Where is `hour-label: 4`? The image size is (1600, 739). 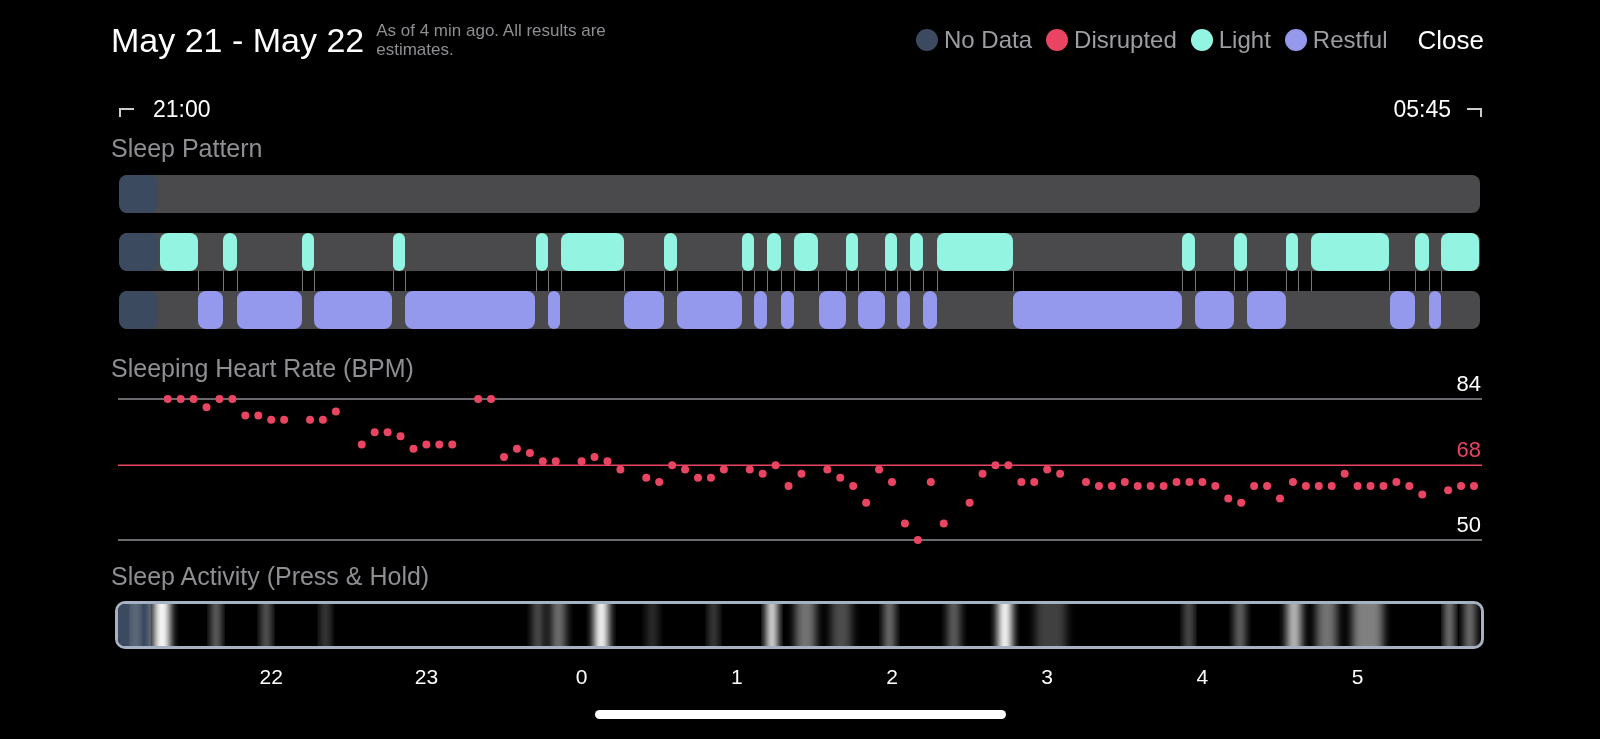
hour-label: 4 is located at coordinates (1202, 677).